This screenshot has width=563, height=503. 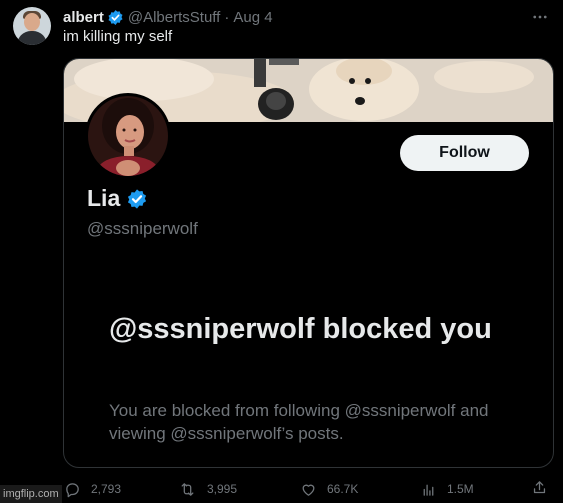 I want to click on author-handle: @AlbertsStuff, so click(x=174, y=17).